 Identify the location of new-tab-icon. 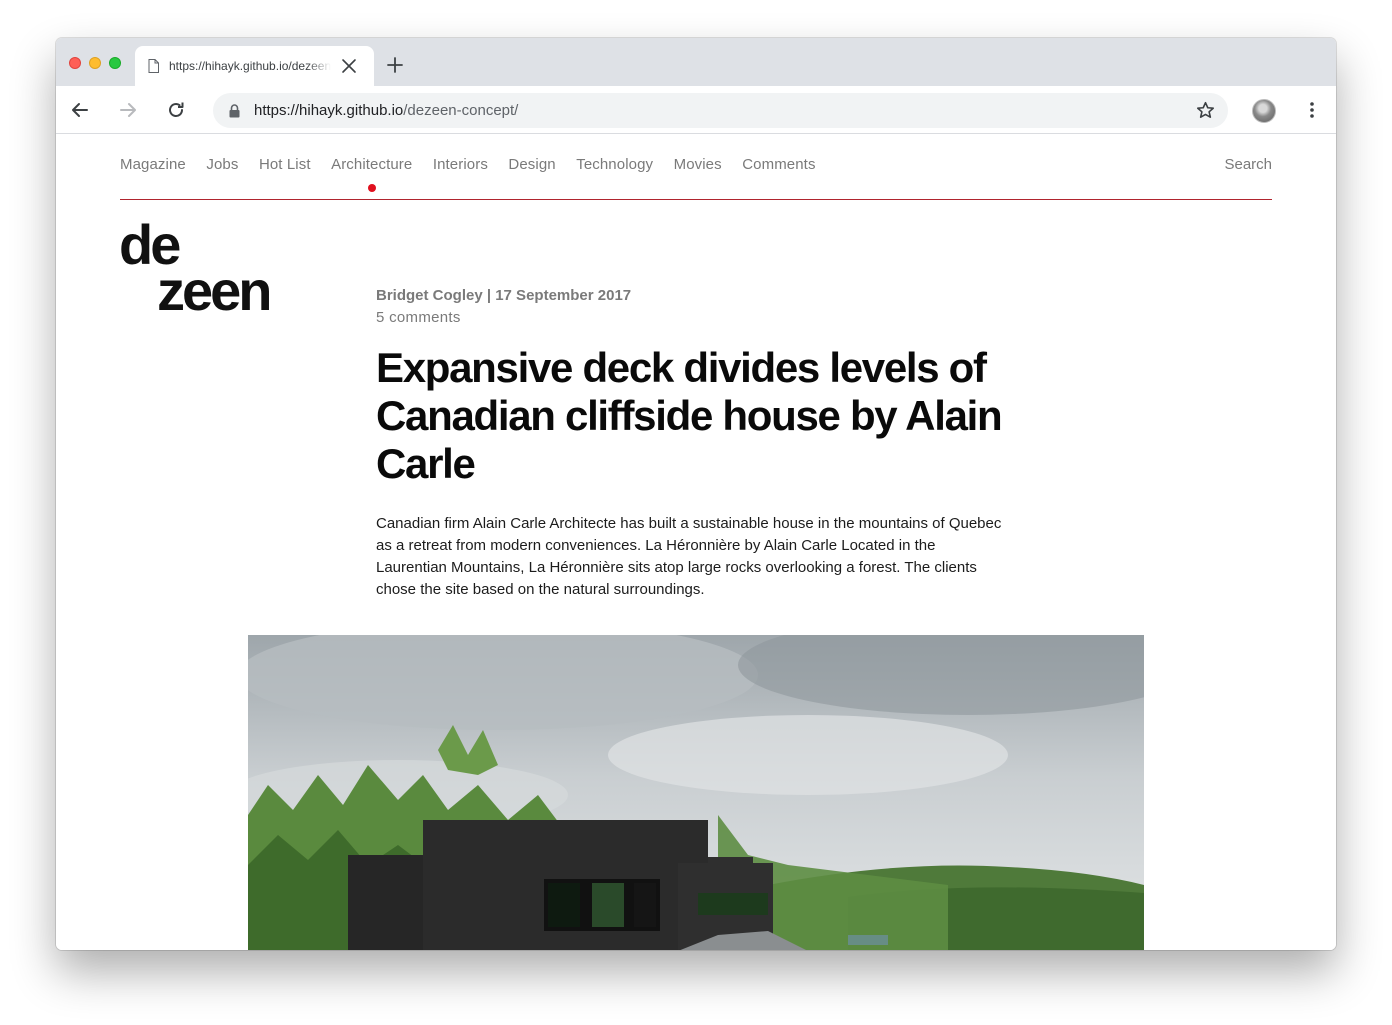
(395, 65).